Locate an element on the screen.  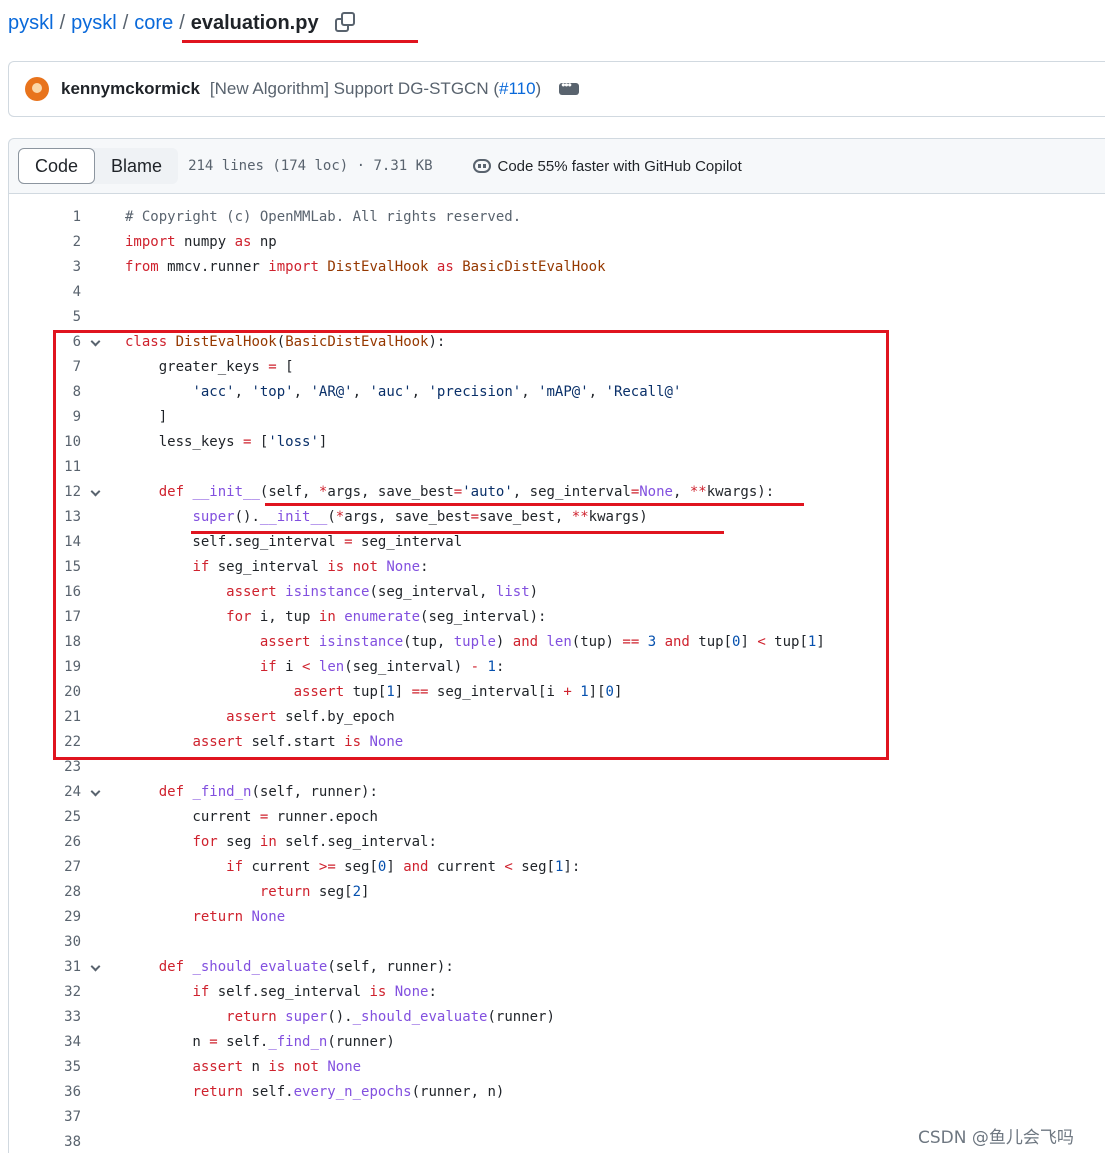
line-number: 2 is located at coordinates (45, 242).